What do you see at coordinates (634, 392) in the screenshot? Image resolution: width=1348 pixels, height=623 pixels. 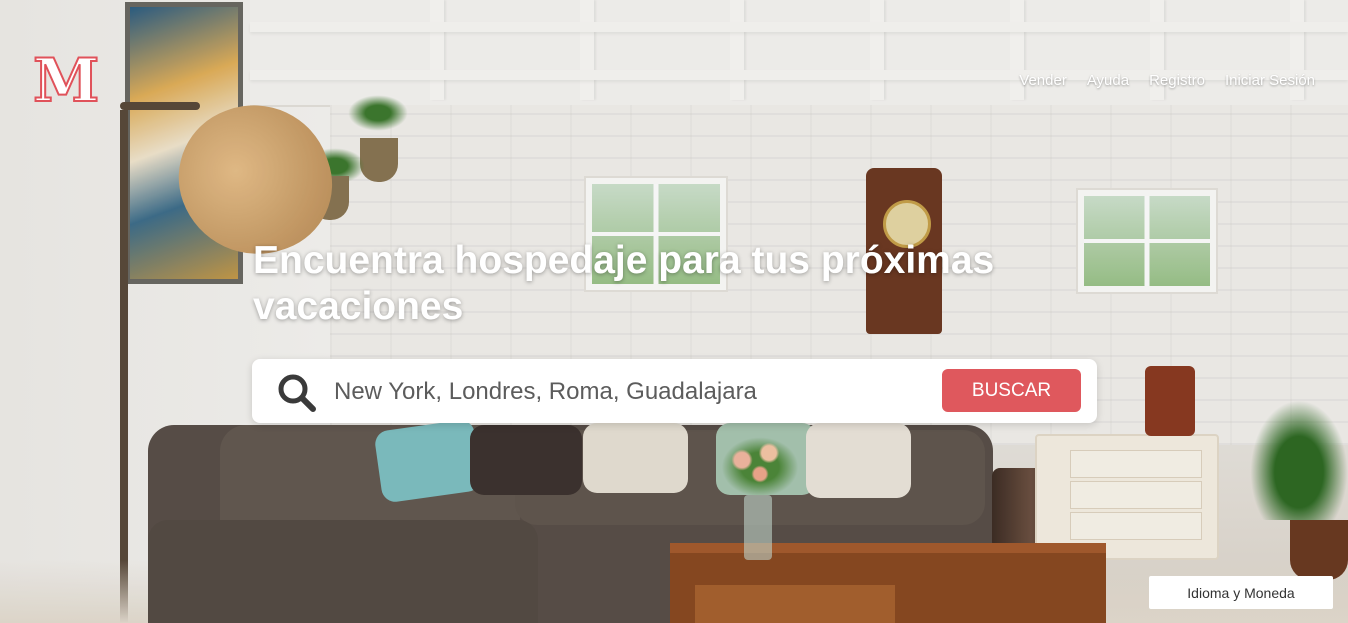 I see `search-input` at bounding box center [634, 392].